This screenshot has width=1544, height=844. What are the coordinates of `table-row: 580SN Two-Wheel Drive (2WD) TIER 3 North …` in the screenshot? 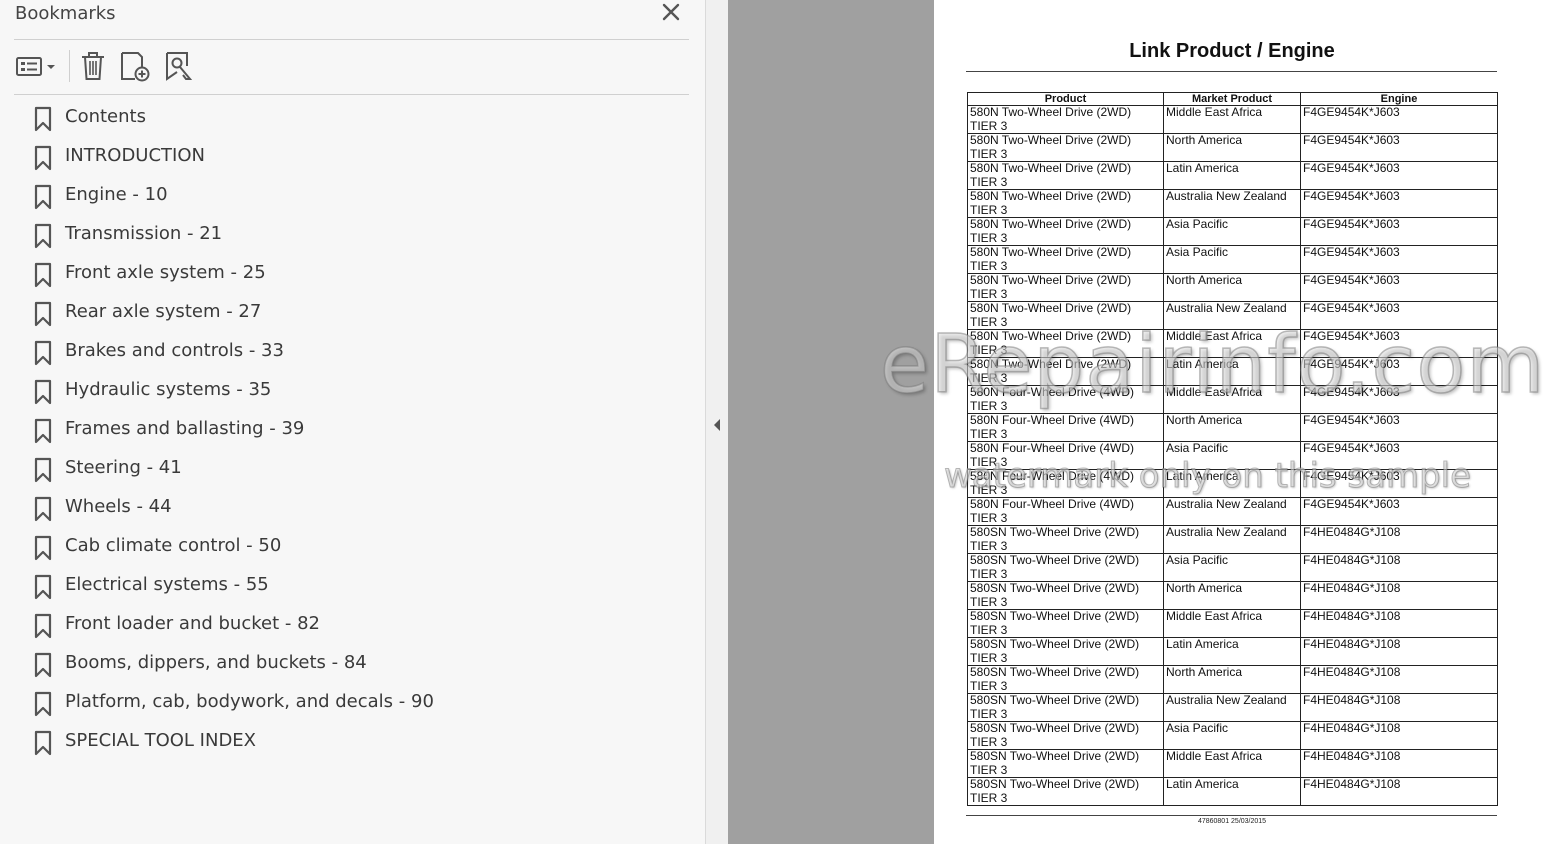 It's located at (1232, 595).